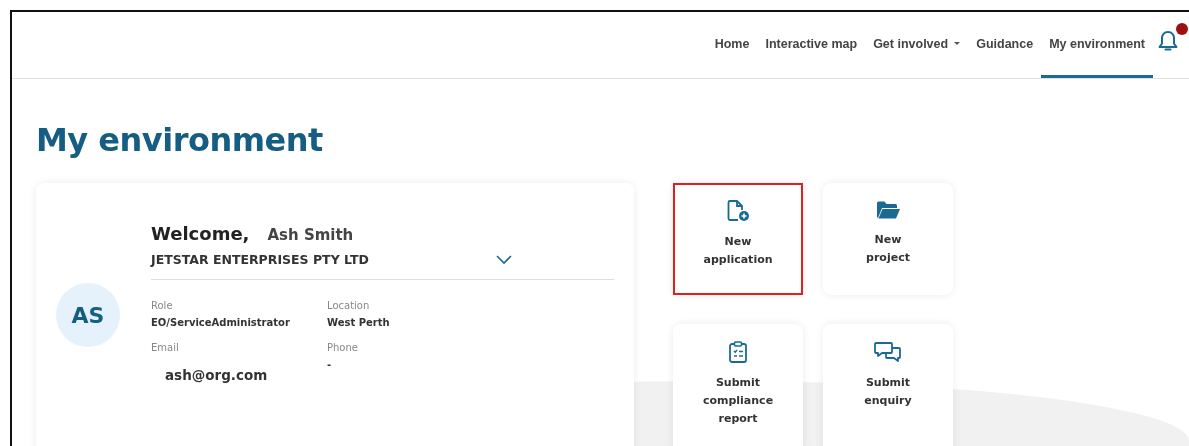 The height and width of the screenshot is (446, 1189). I want to click on organisation-name: JETSTAR ENTERPRISES PTY LTD, so click(260, 259).